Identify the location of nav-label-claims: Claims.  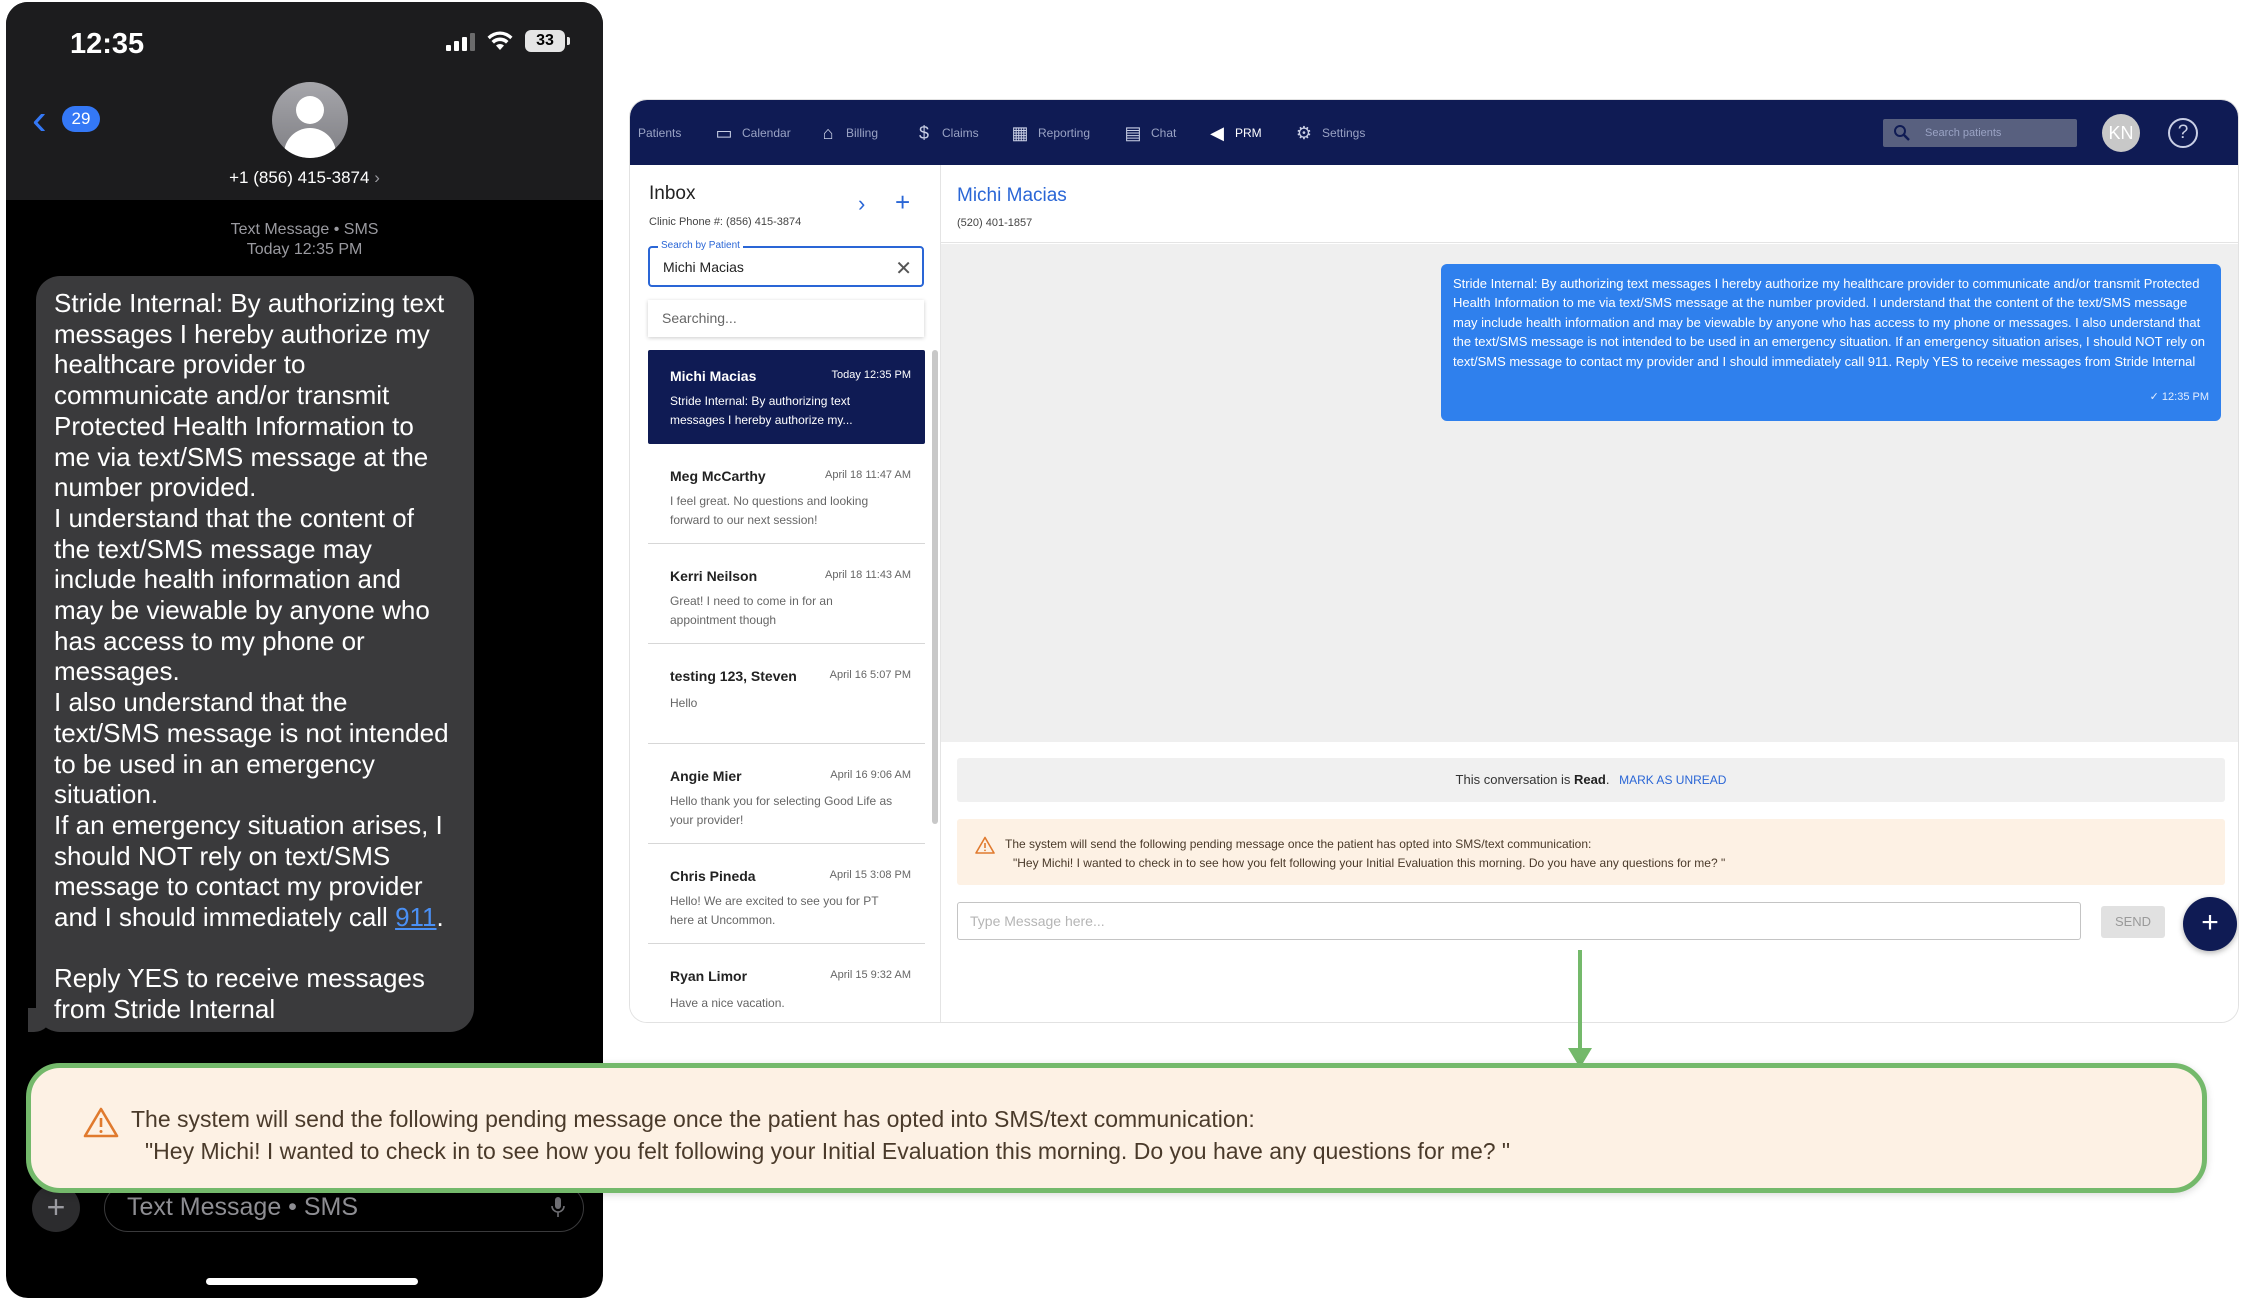
(960, 133).